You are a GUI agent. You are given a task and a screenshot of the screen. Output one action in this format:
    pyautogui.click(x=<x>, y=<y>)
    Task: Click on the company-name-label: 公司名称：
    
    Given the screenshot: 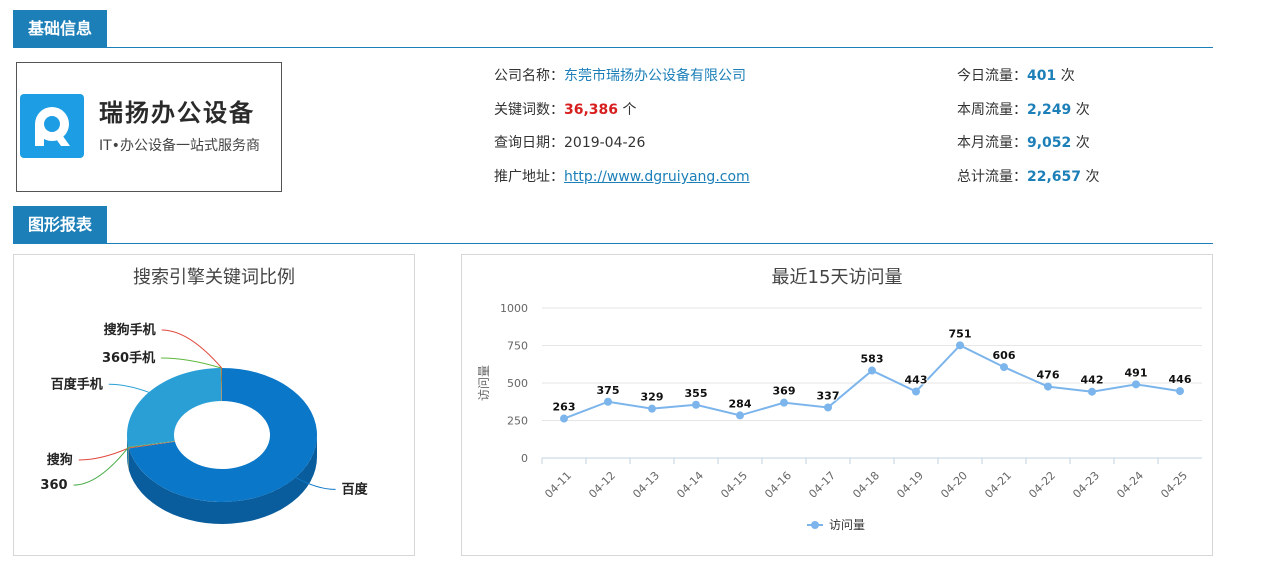 What is the action you would take?
    pyautogui.click(x=529, y=76)
    